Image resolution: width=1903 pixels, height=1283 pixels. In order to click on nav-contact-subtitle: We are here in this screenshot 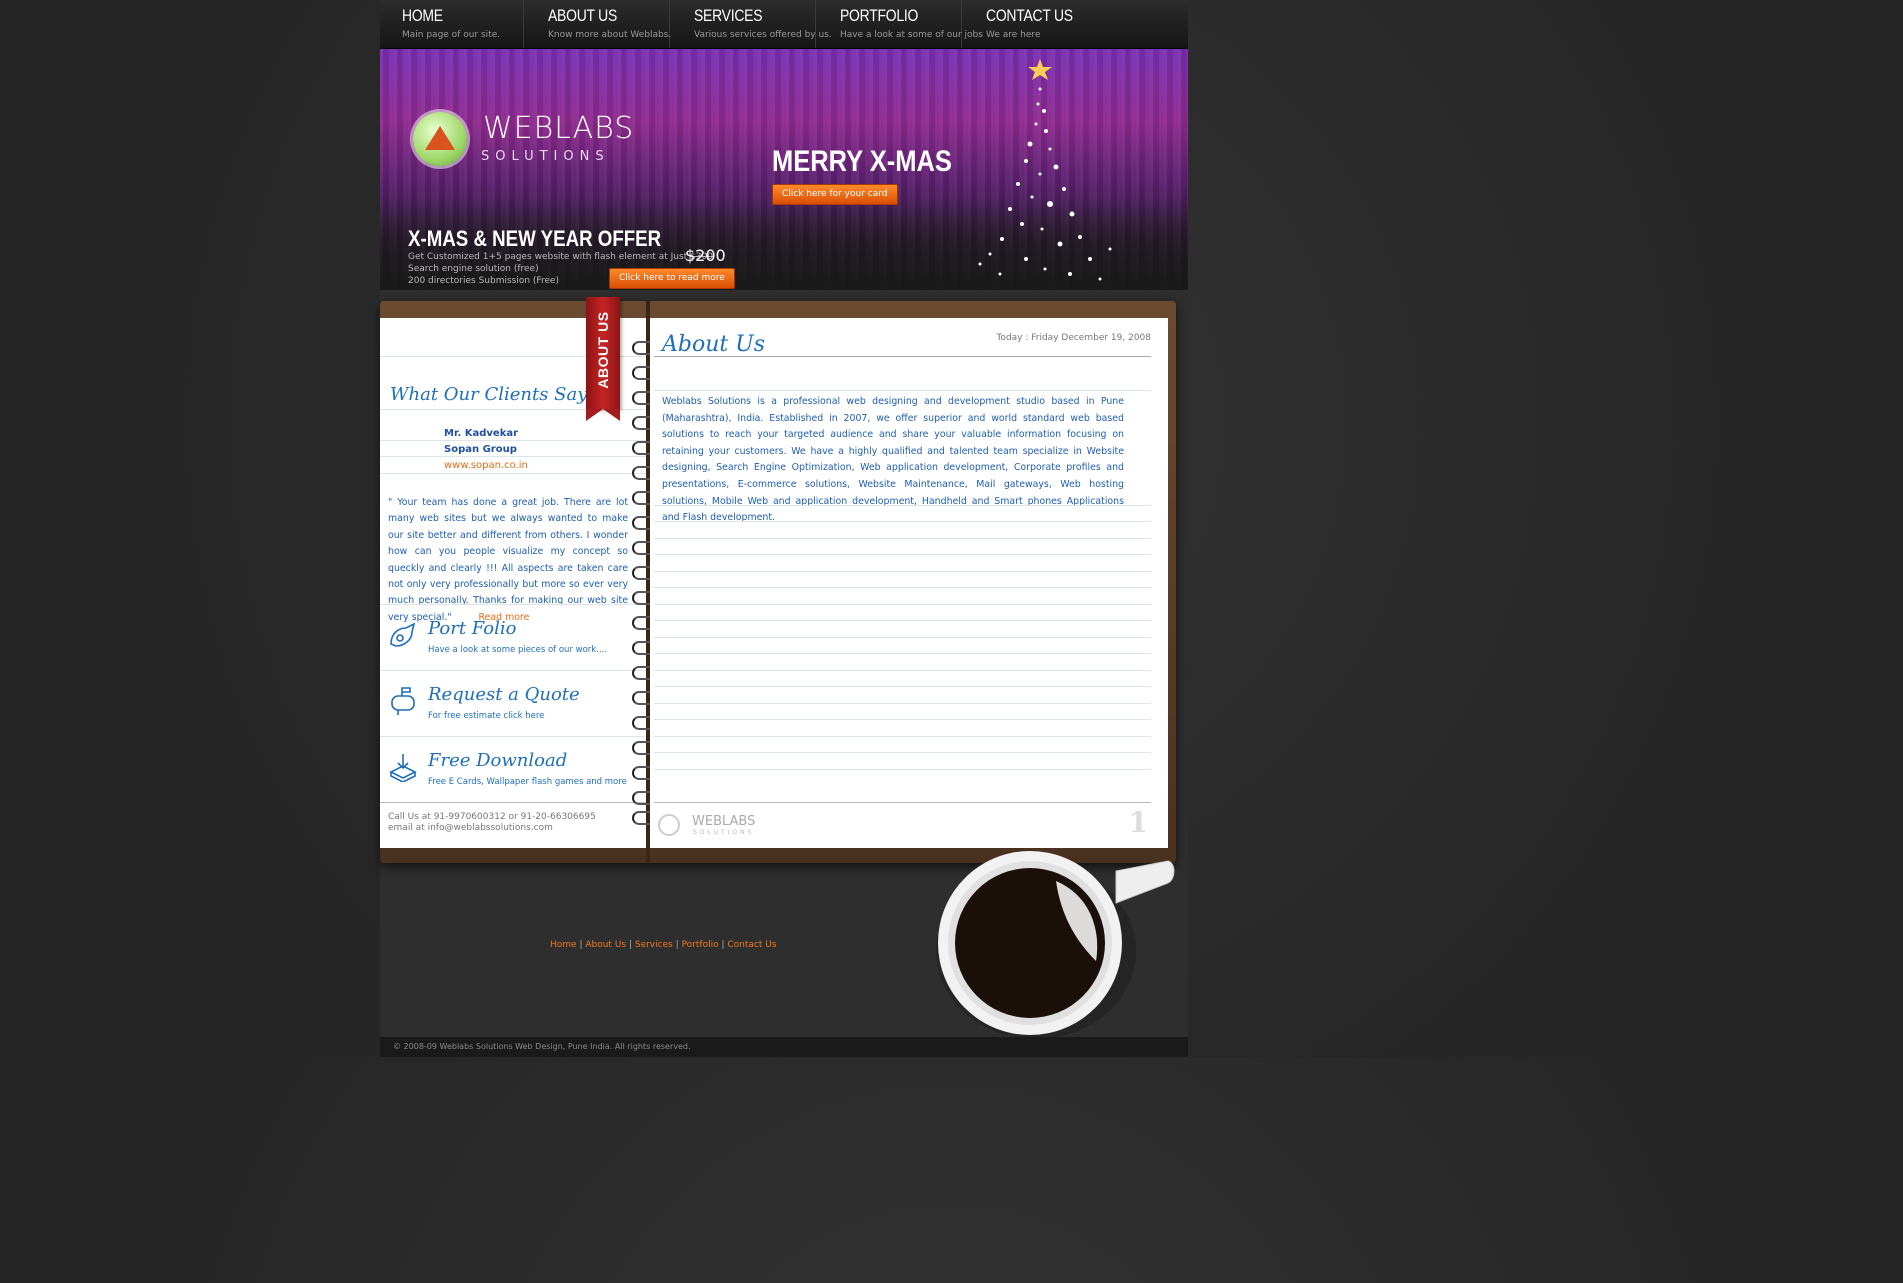, I will do `click(1013, 35)`.